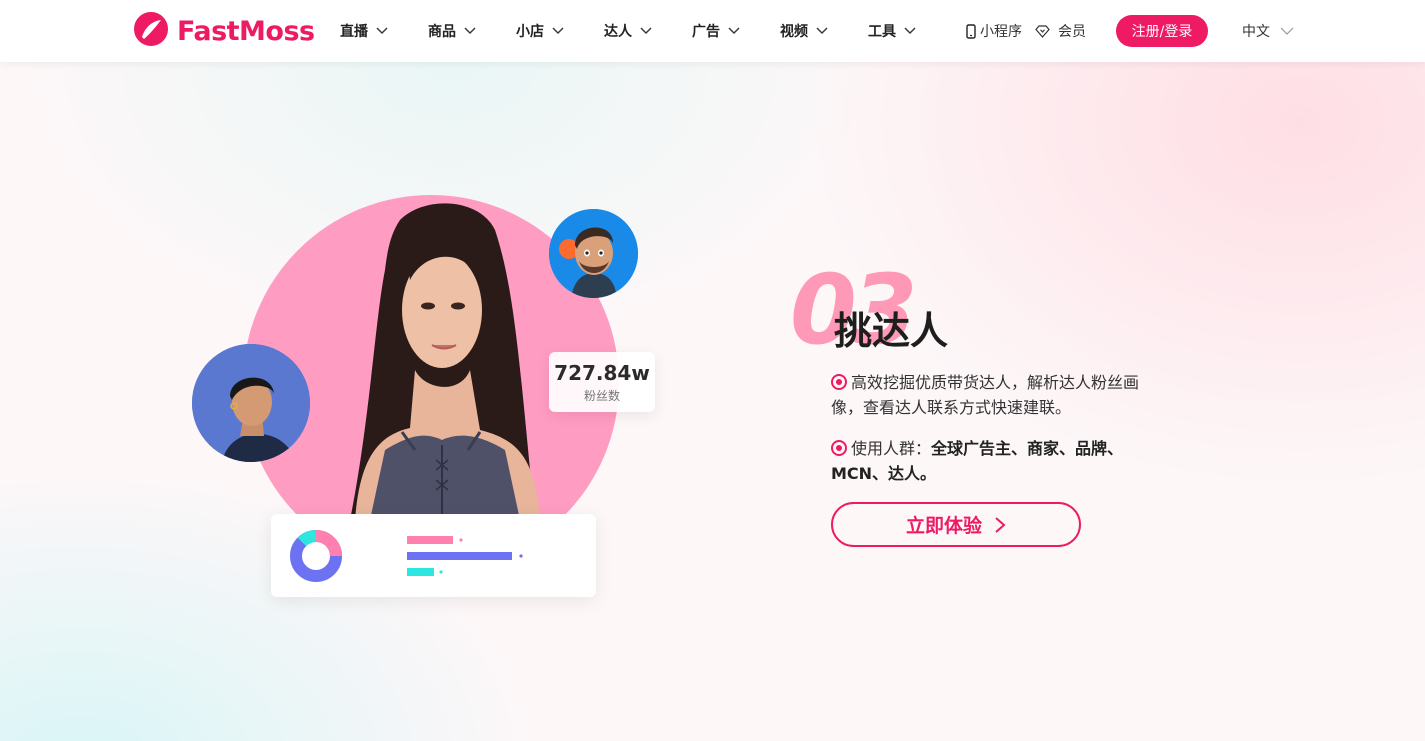 Image resolution: width=1425 pixels, height=741 pixels. Describe the element at coordinates (354, 32) in the screenshot. I see `nav-item-label: 直播` at that location.